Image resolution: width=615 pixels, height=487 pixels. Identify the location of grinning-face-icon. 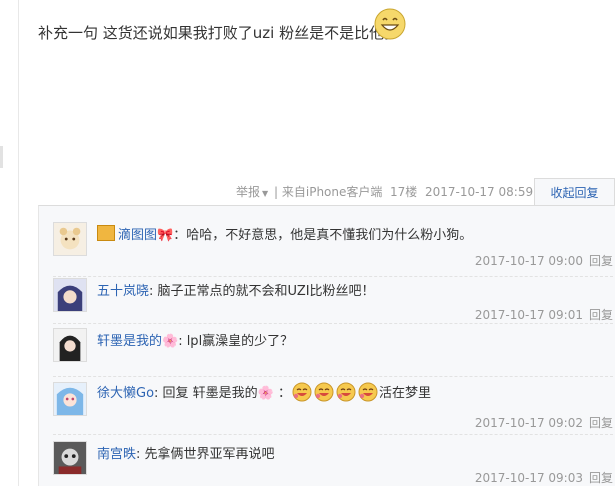
(390, 24).